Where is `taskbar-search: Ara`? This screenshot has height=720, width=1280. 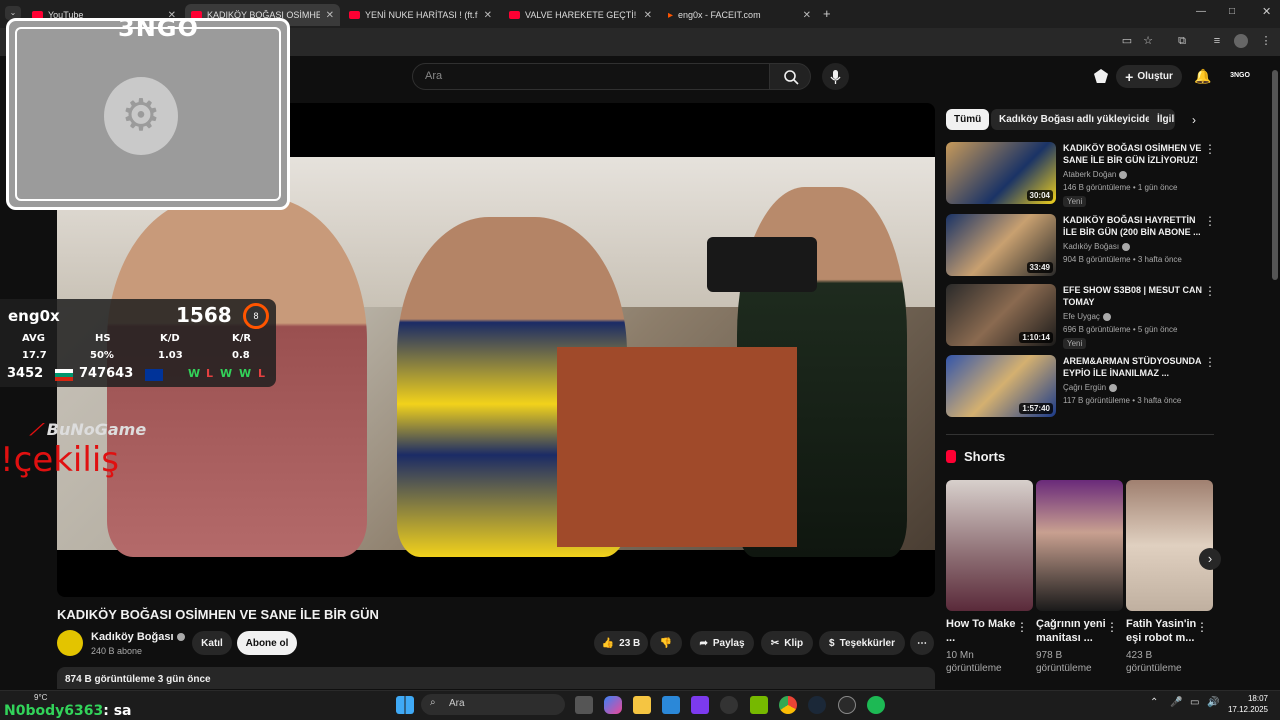
taskbar-search: Ara is located at coordinates (493, 704).